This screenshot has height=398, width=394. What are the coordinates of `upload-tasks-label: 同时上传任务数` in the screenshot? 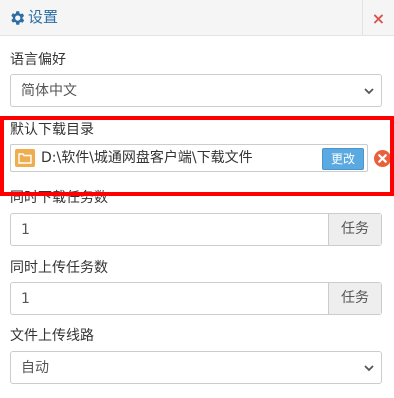 It's located at (59, 268).